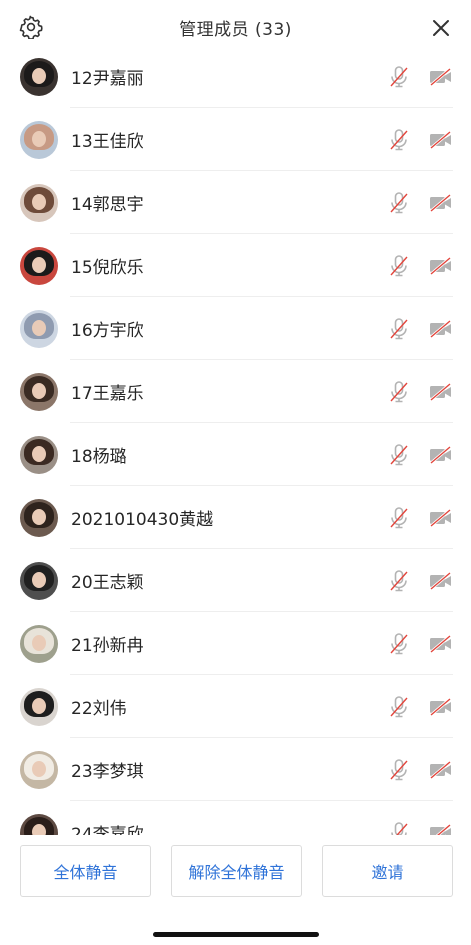  What do you see at coordinates (235, 202) in the screenshot?
I see `list-item: 14郭思宇` at bounding box center [235, 202].